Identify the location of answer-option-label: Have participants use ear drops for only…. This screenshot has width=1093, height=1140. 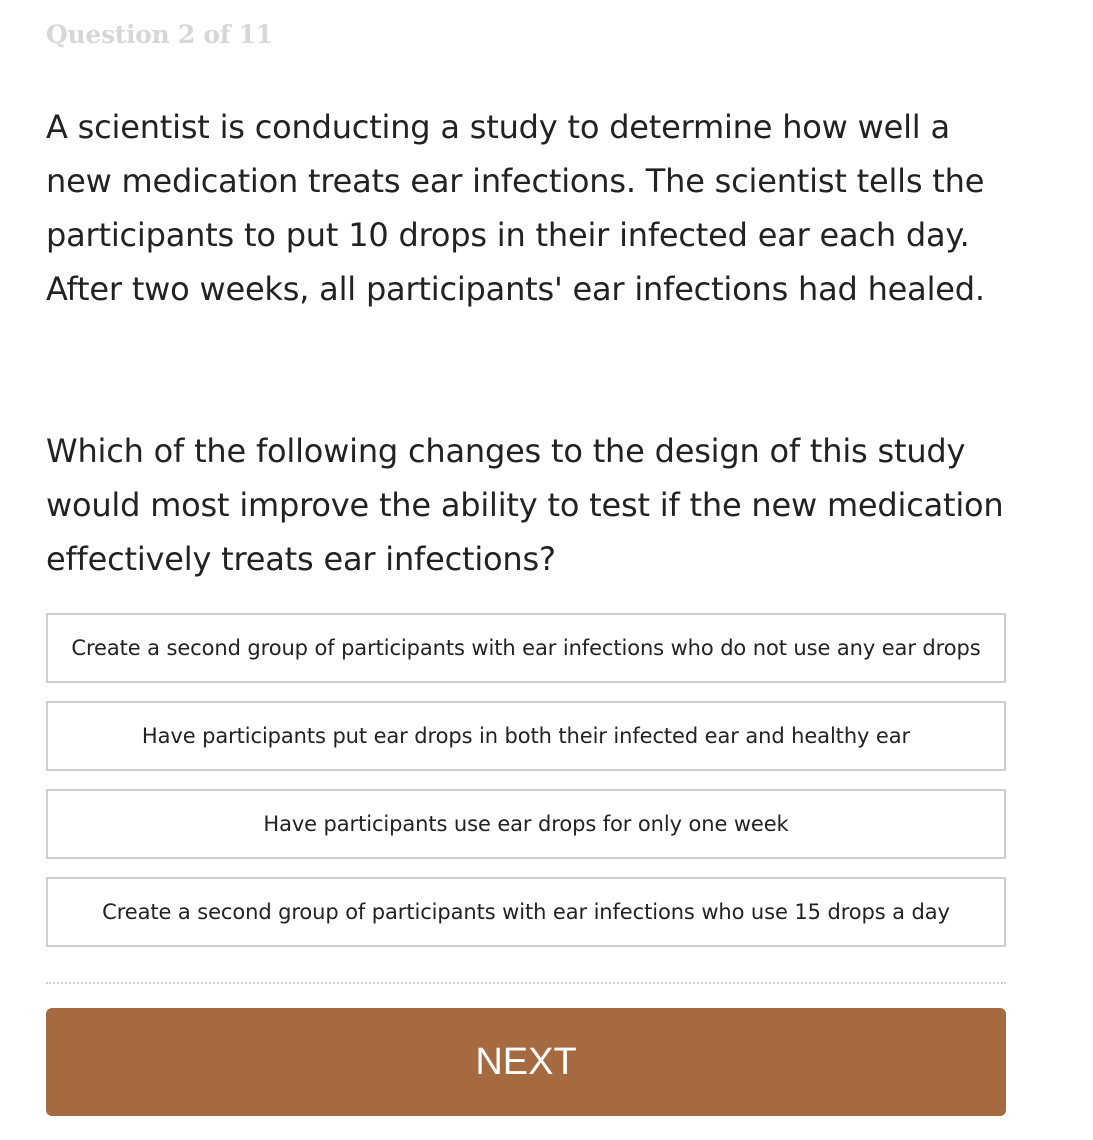
(526, 824).